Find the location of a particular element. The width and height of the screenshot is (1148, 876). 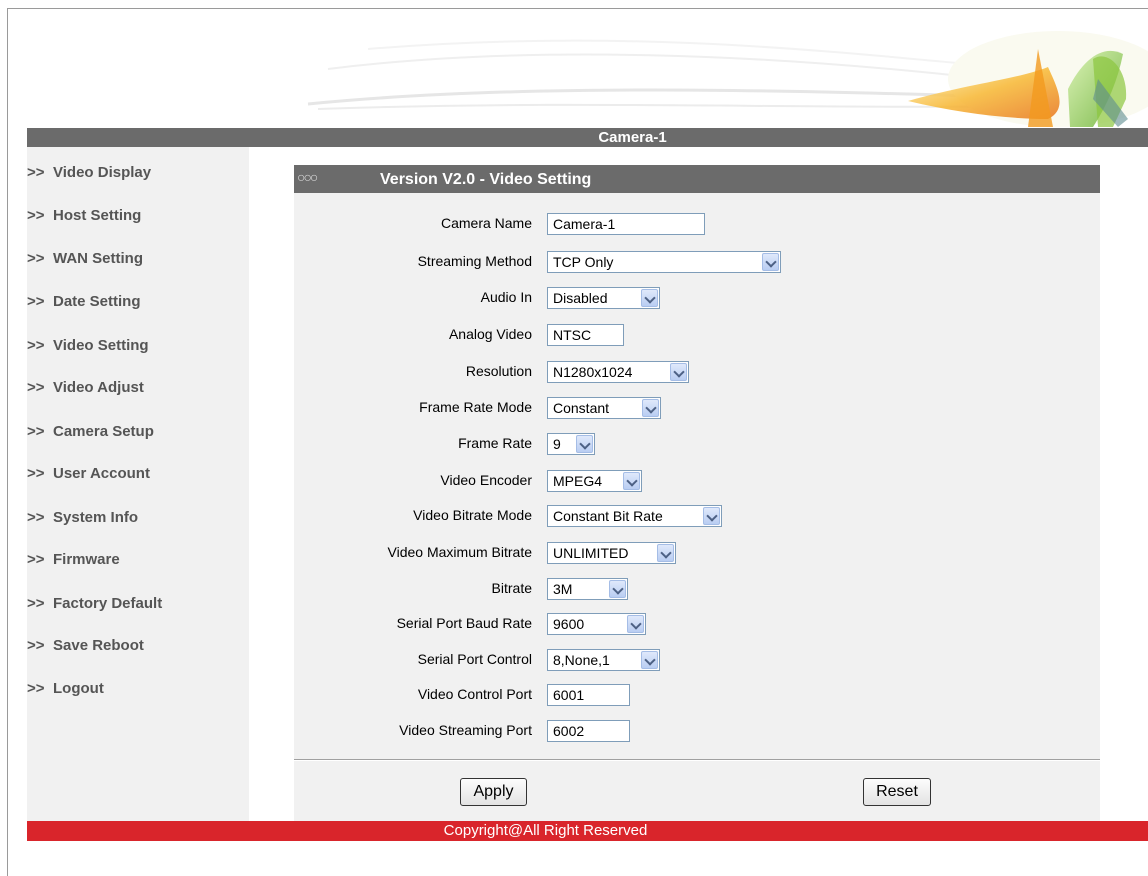

sidebar-item-factory-default: >> Factory Default is located at coordinates (138, 604).